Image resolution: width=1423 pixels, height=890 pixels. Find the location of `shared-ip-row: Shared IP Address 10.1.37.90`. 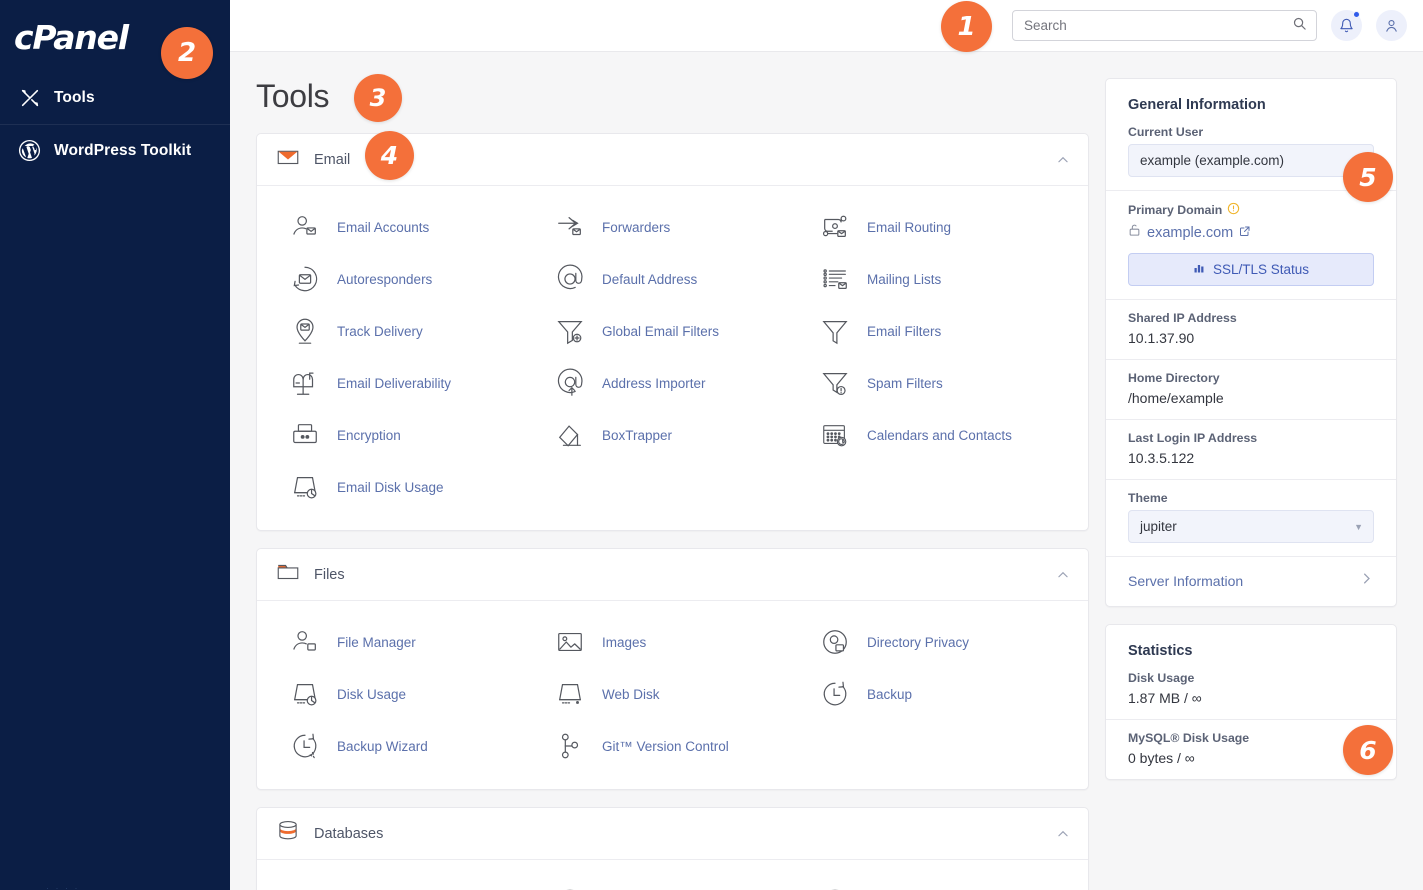

shared-ip-row: Shared IP Address 10.1.37.90 is located at coordinates (1251, 329).